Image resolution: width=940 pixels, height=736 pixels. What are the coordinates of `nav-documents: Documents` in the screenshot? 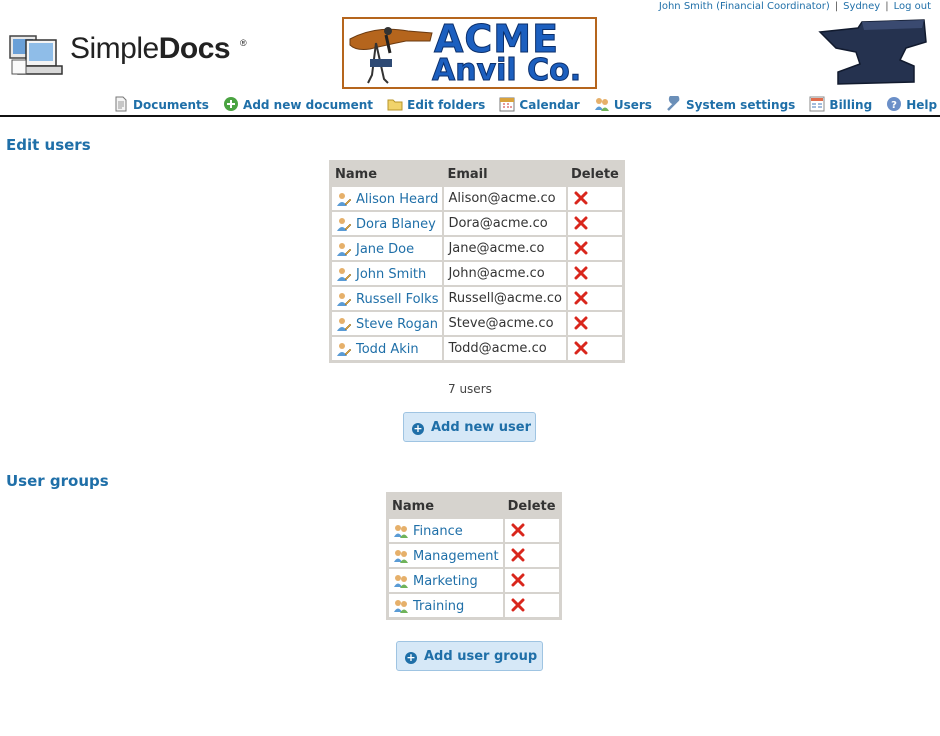 It's located at (161, 104).